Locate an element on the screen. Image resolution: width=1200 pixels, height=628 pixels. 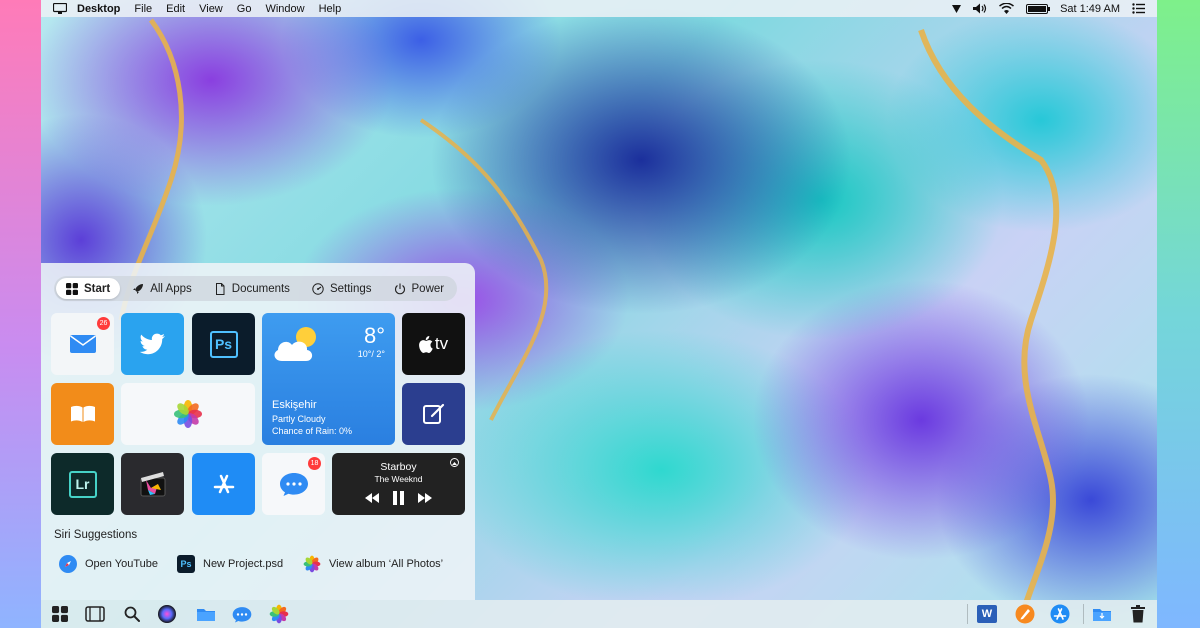
menu-clock: Sat 1:49 AM is located at coordinates (1090, 9).